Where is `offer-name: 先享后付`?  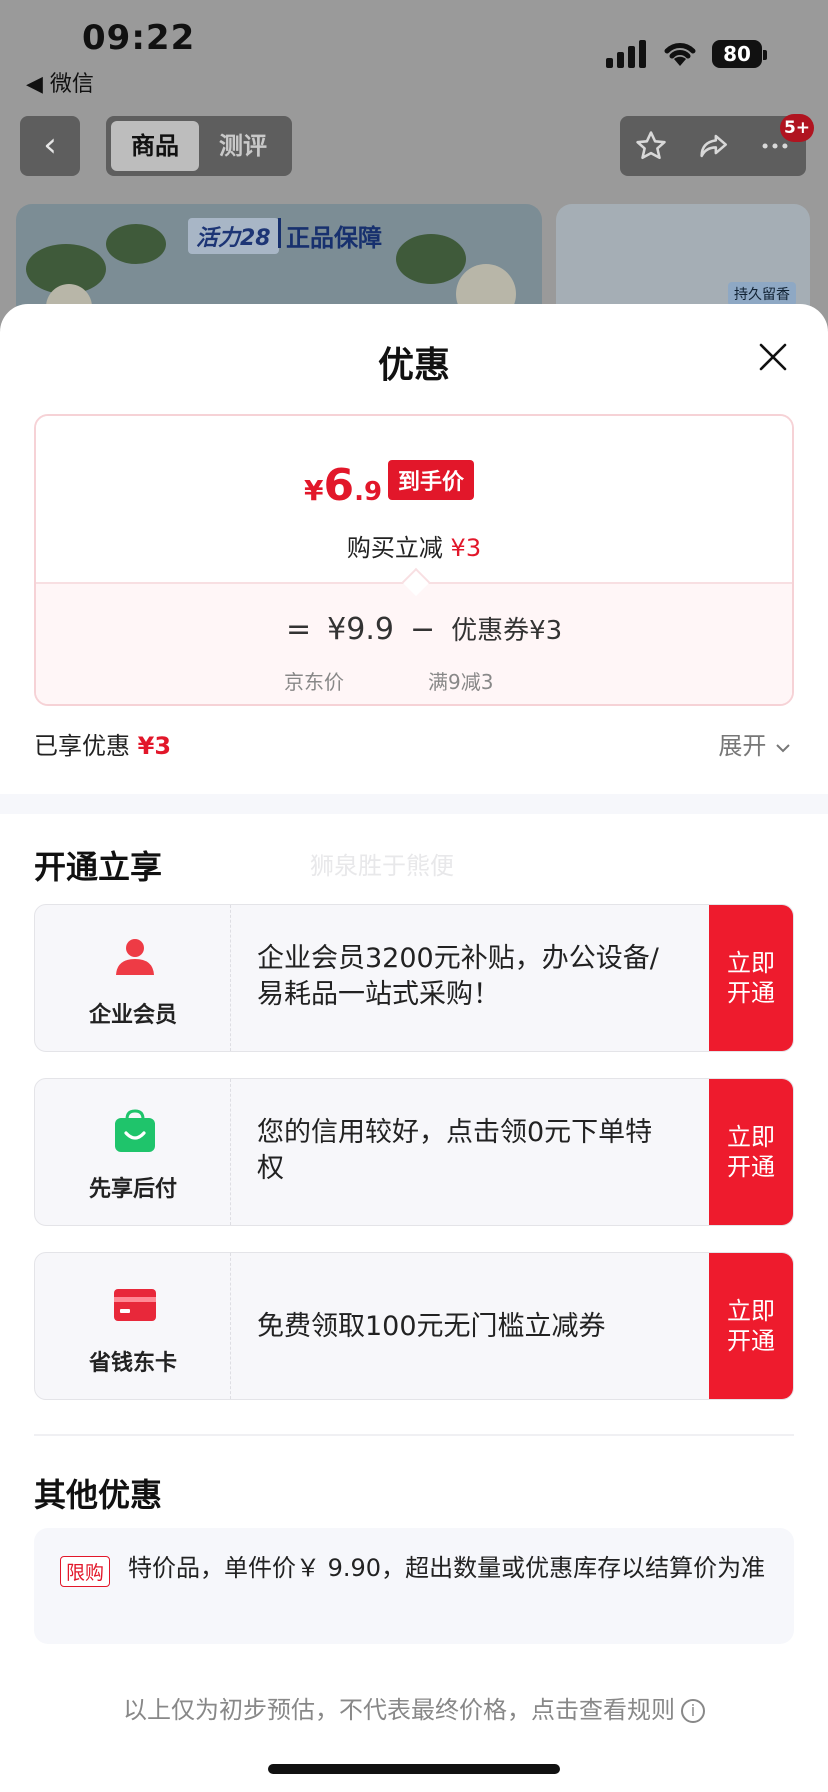 offer-name: 先享后付 is located at coordinates (132, 1189).